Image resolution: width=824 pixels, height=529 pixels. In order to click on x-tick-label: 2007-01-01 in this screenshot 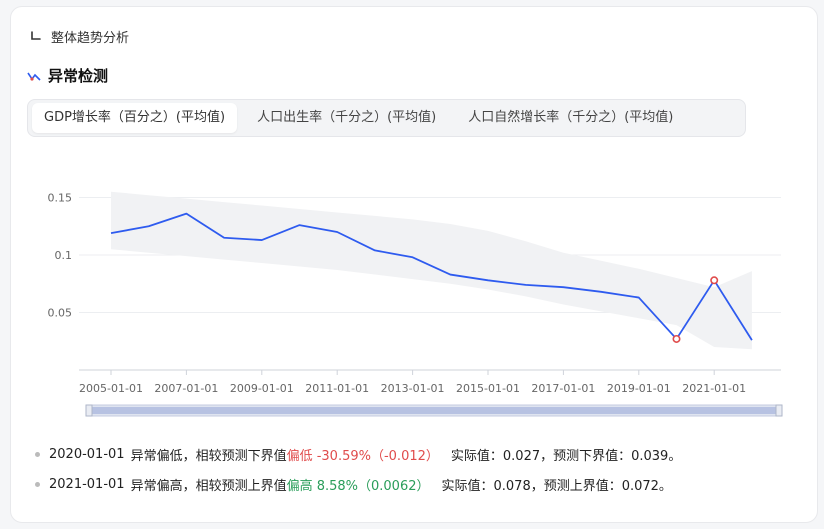, I will do `click(186, 388)`.